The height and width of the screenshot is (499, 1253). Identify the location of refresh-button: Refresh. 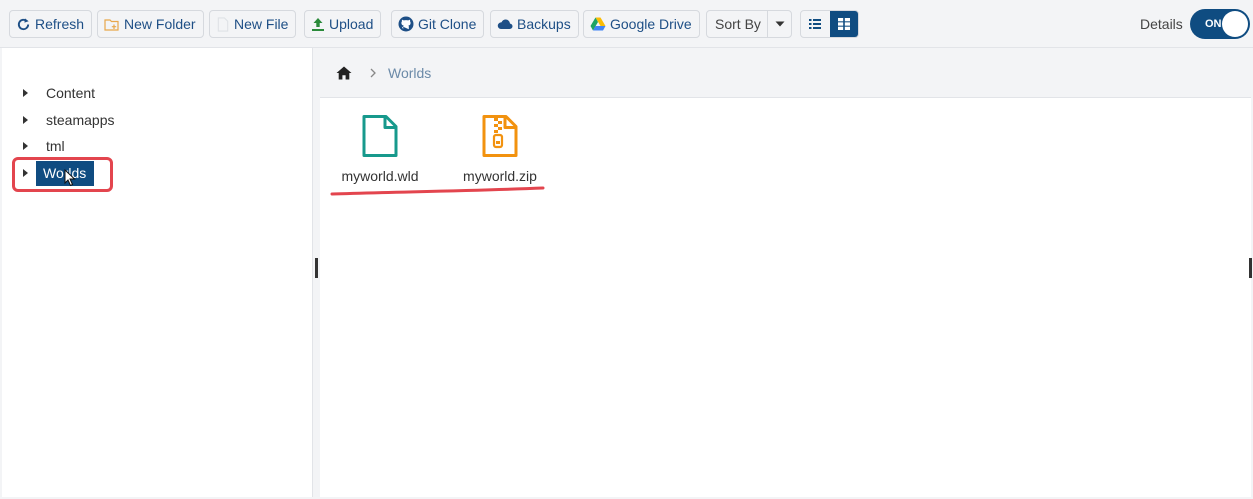
(51, 24).